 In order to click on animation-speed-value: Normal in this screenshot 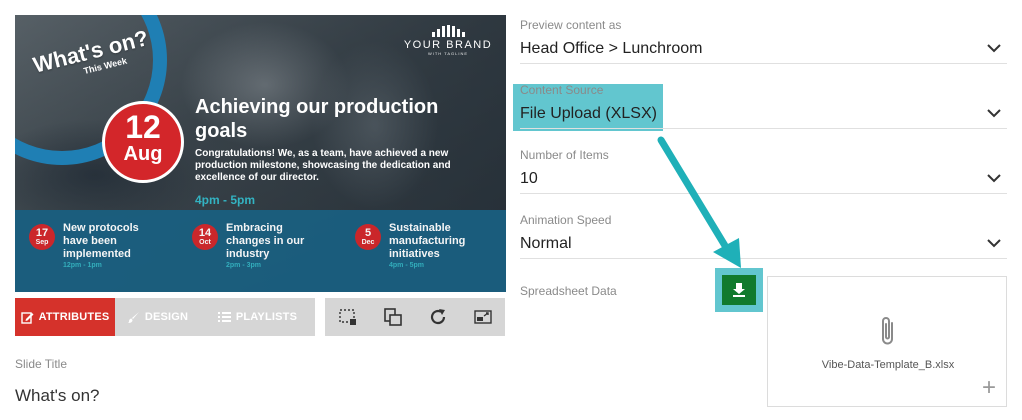, I will do `click(546, 243)`.